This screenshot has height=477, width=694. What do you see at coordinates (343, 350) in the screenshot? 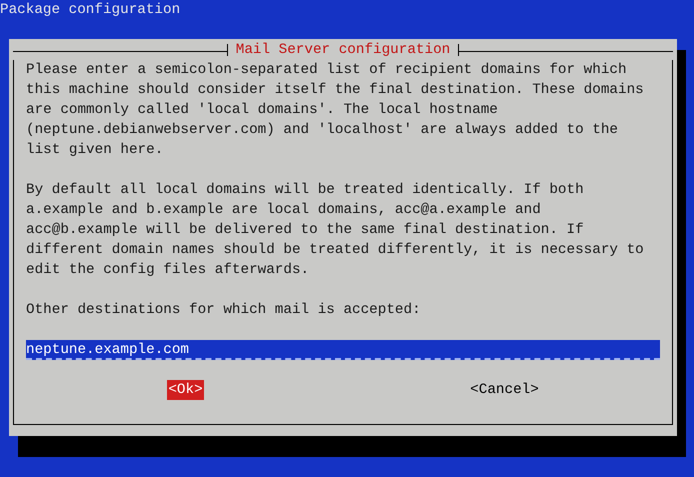
I see `input-field: neptune.example.com` at bounding box center [343, 350].